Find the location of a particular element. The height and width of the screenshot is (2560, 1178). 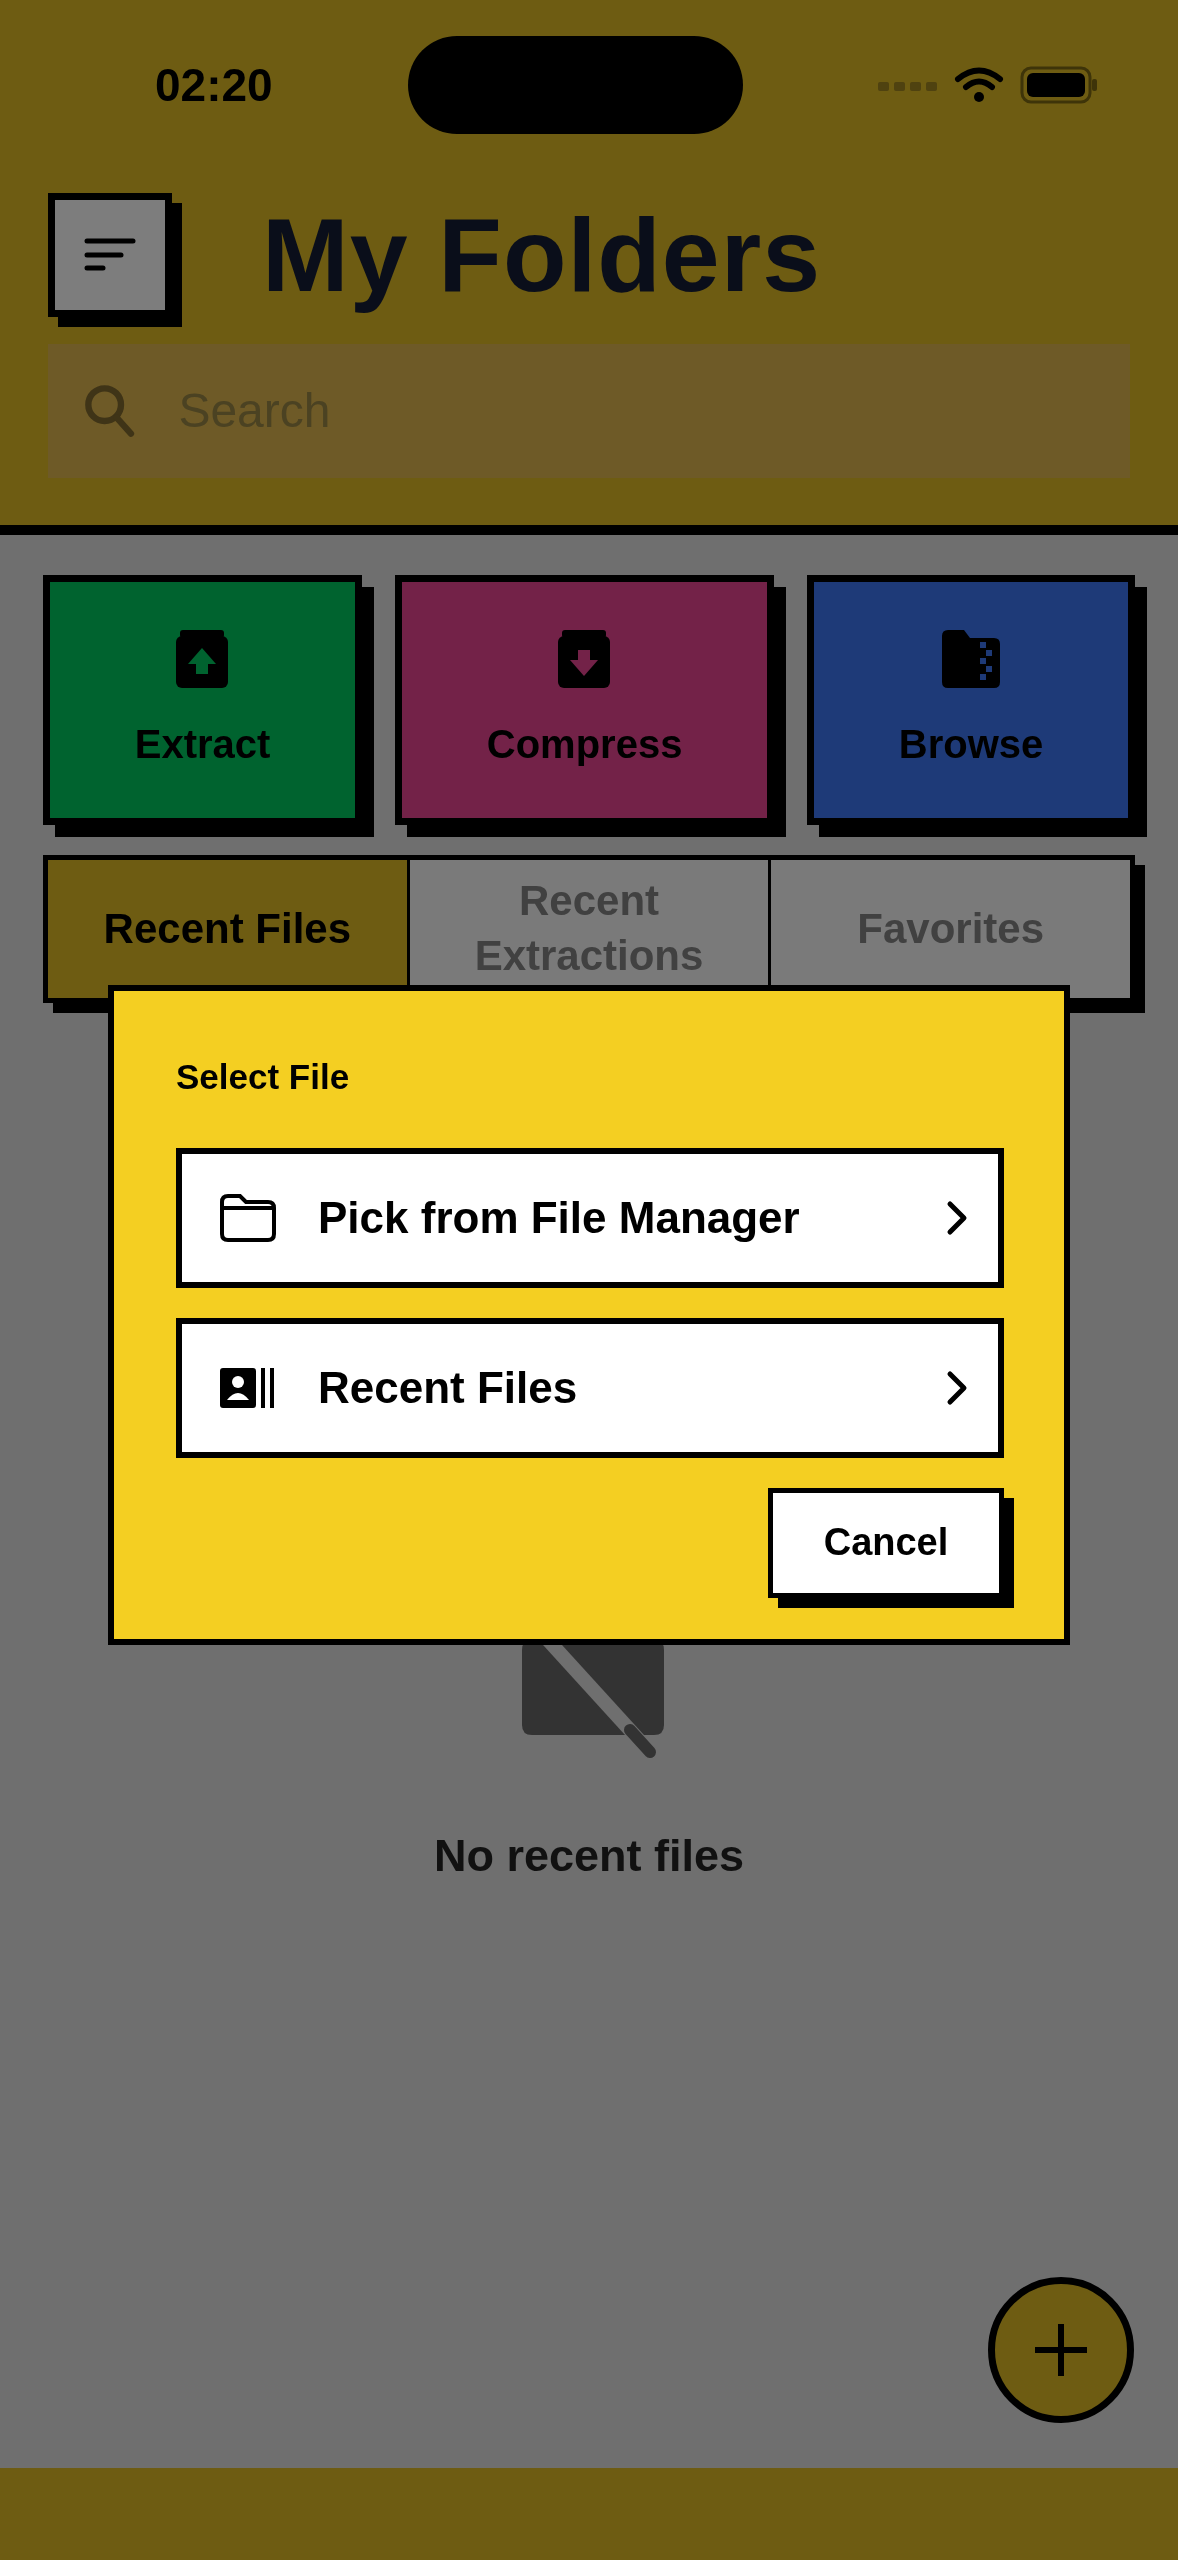

wifi-icon is located at coordinates (979, 85).